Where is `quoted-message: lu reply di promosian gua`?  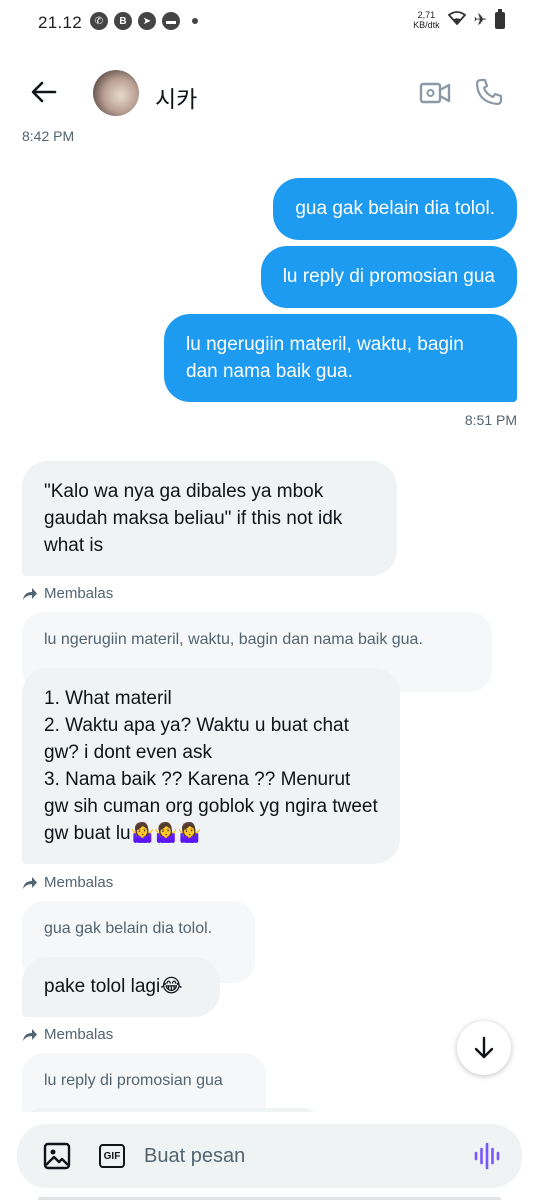
quoted-message: lu reply di promosian gua is located at coordinates (144, 1082).